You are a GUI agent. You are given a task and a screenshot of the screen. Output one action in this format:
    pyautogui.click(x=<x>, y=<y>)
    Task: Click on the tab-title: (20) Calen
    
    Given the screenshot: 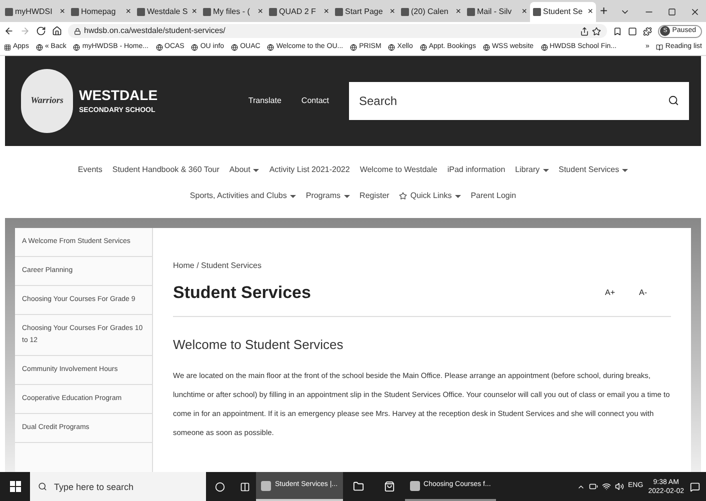 What is the action you would take?
    pyautogui.click(x=430, y=12)
    